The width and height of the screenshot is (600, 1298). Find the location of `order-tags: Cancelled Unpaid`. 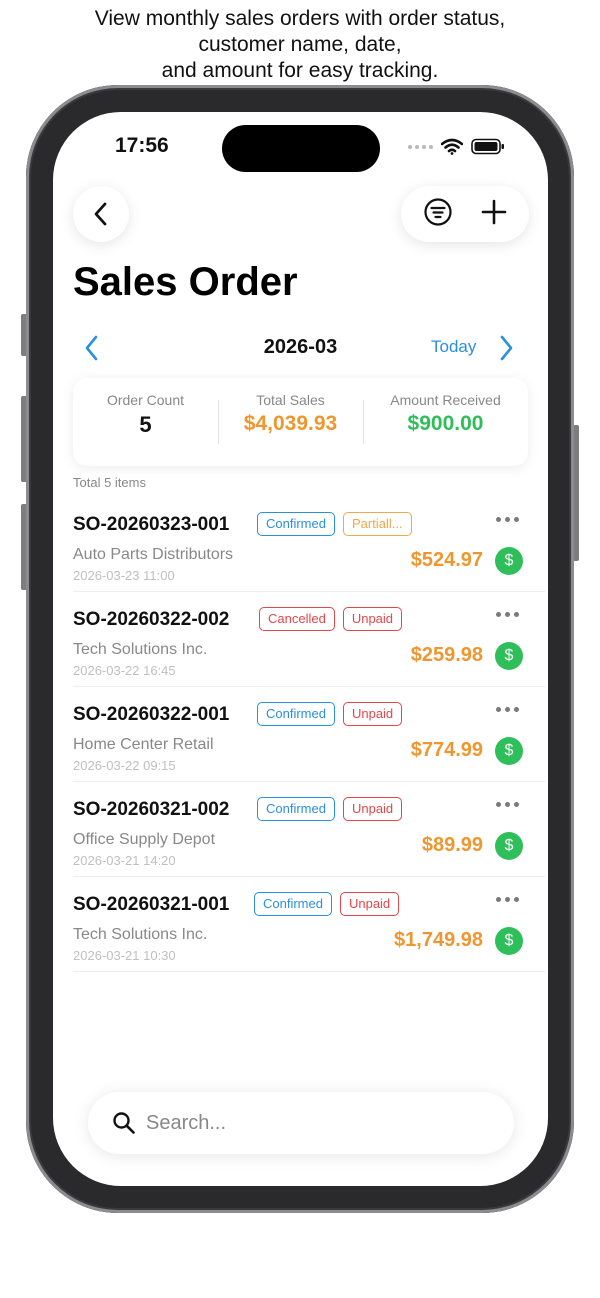

order-tags: Cancelled Unpaid is located at coordinates (331, 619).